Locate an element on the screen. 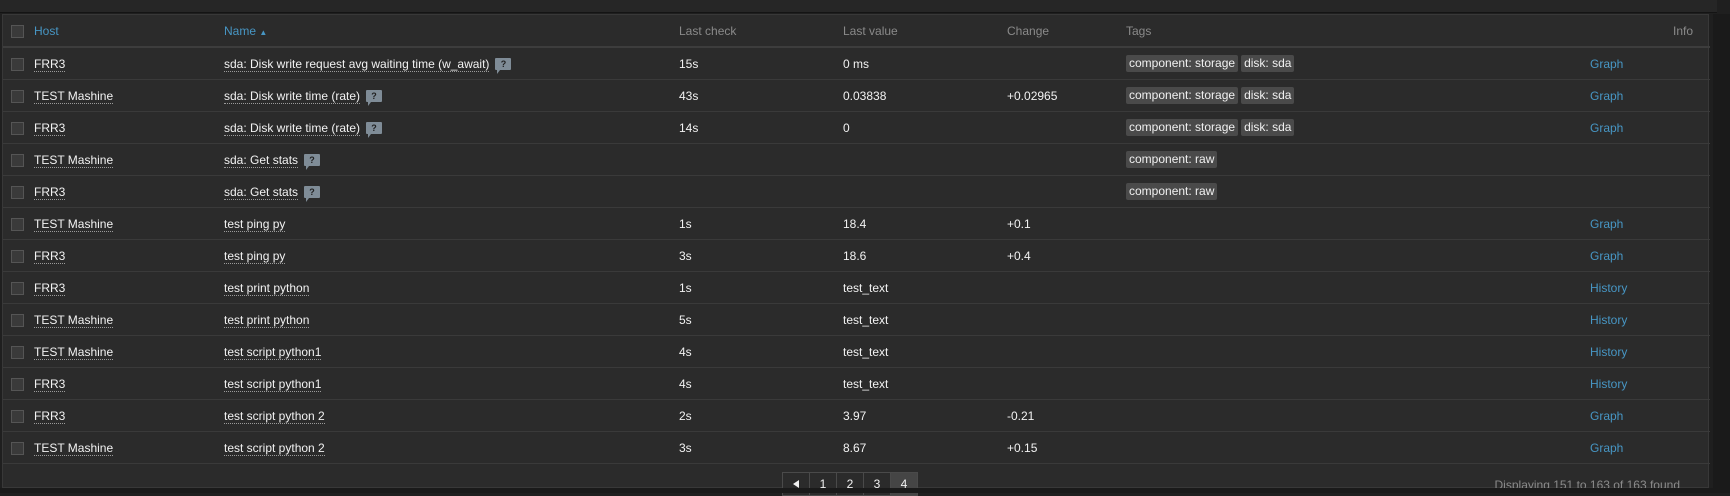  last-check-cell: 14s is located at coordinates (761, 127).